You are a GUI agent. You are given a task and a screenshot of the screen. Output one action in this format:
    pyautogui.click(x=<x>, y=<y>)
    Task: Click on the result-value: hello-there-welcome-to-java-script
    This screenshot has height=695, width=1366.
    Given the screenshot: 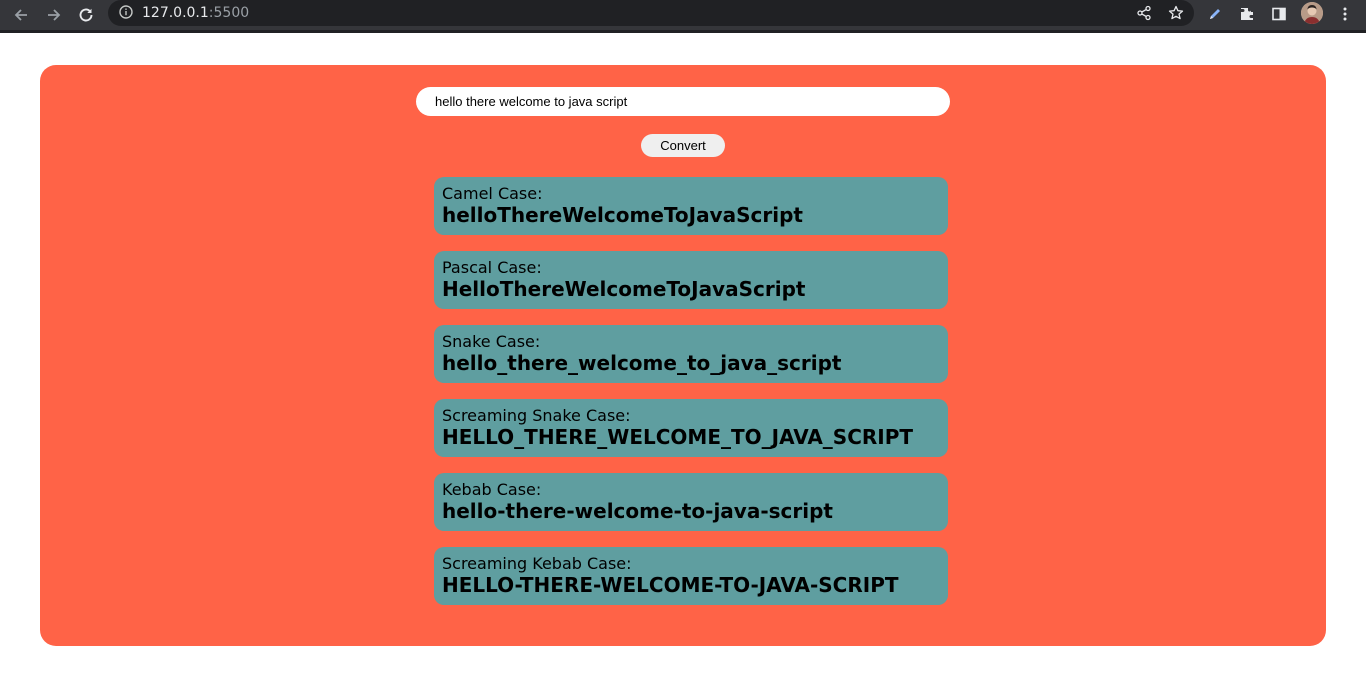 What is the action you would take?
    pyautogui.click(x=637, y=511)
    